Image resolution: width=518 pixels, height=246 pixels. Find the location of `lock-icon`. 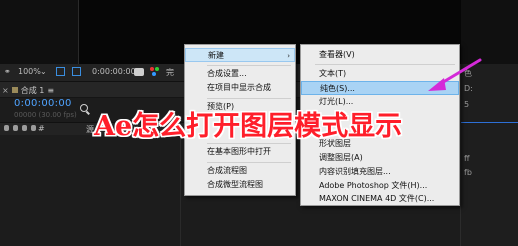

lock-icon is located at coordinates (33, 128).